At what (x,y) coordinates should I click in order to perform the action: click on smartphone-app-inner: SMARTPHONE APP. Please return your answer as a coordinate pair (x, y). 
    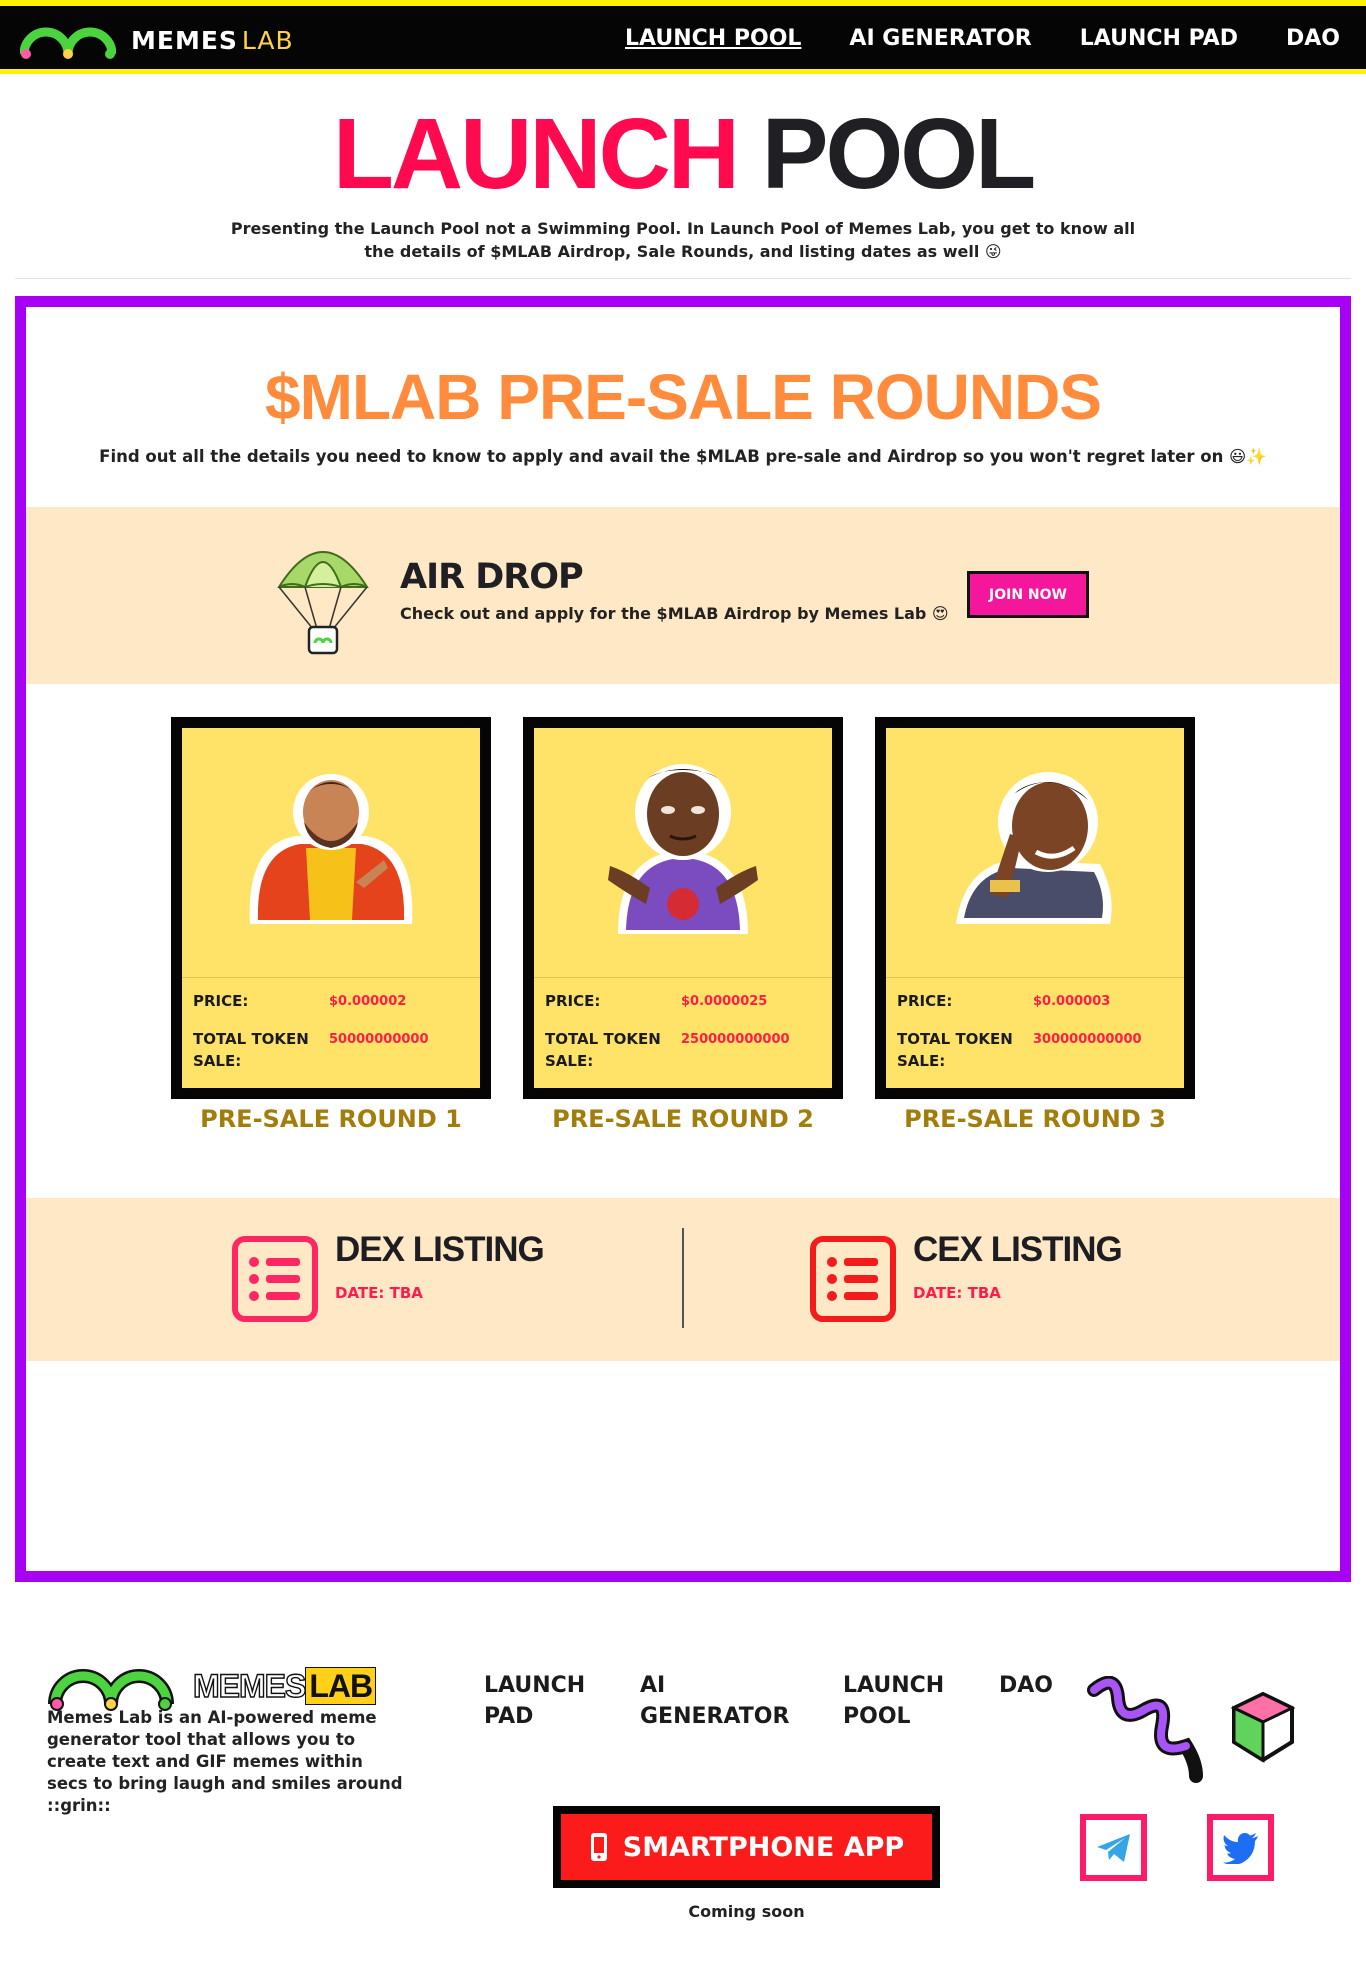
    Looking at the image, I should click on (746, 1847).